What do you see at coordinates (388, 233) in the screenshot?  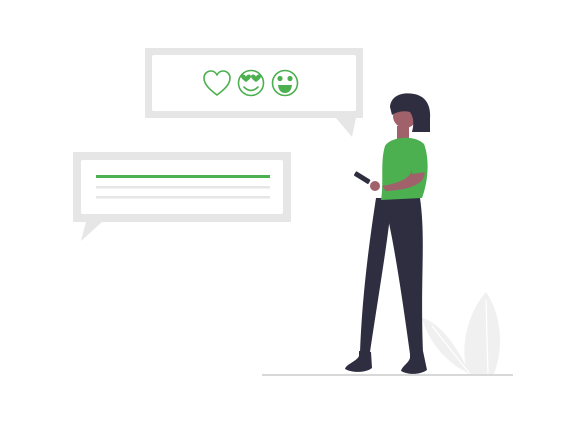 I see `woman-figure` at bounding box center [388, 233].